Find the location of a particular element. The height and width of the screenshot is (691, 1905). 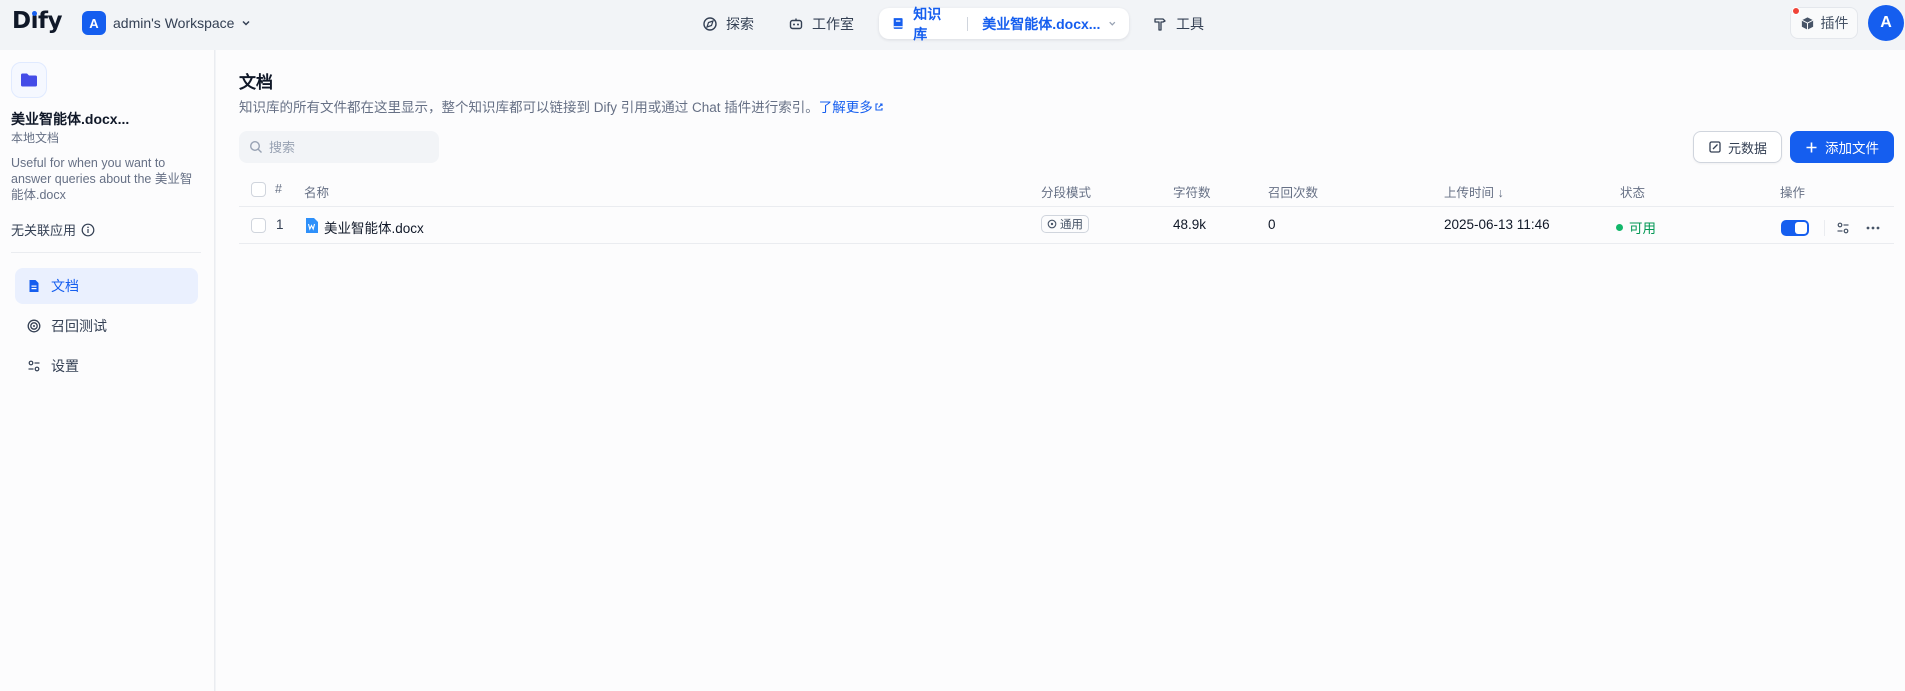

hammer-icon is located at coordinates (1160, 24).